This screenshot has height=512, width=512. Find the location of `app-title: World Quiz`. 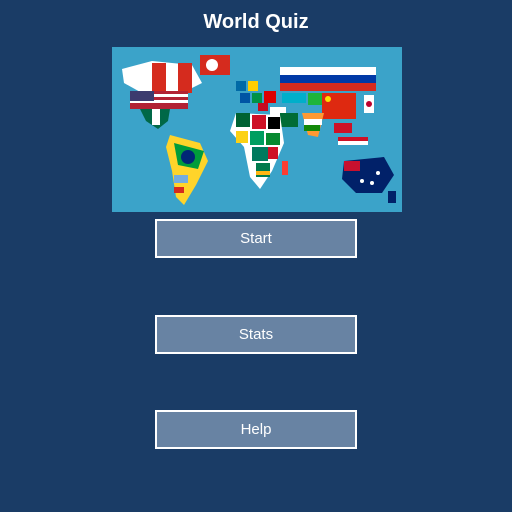

app-title: World Quiz is located at coordinates (256, 22).